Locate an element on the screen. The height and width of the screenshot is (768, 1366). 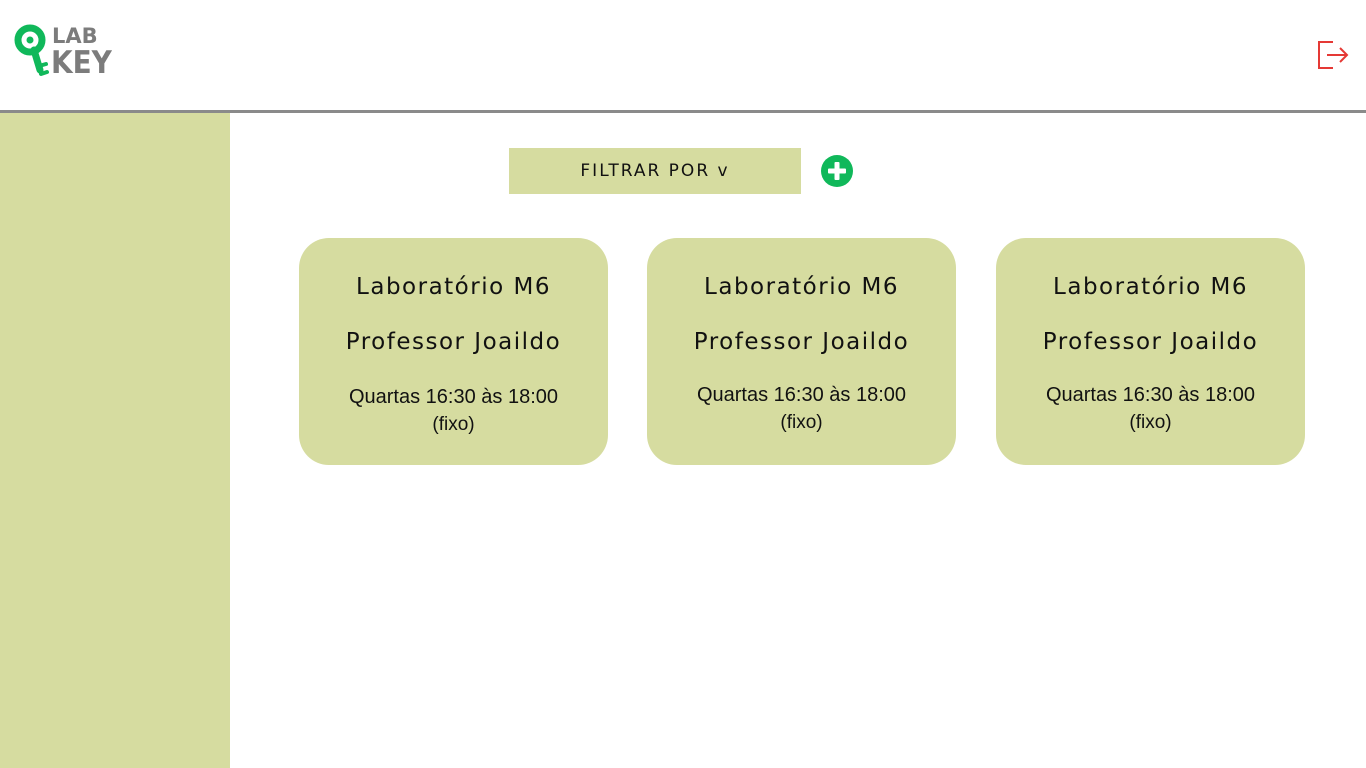
key-logo-icon is located at coordinates (31, 50).